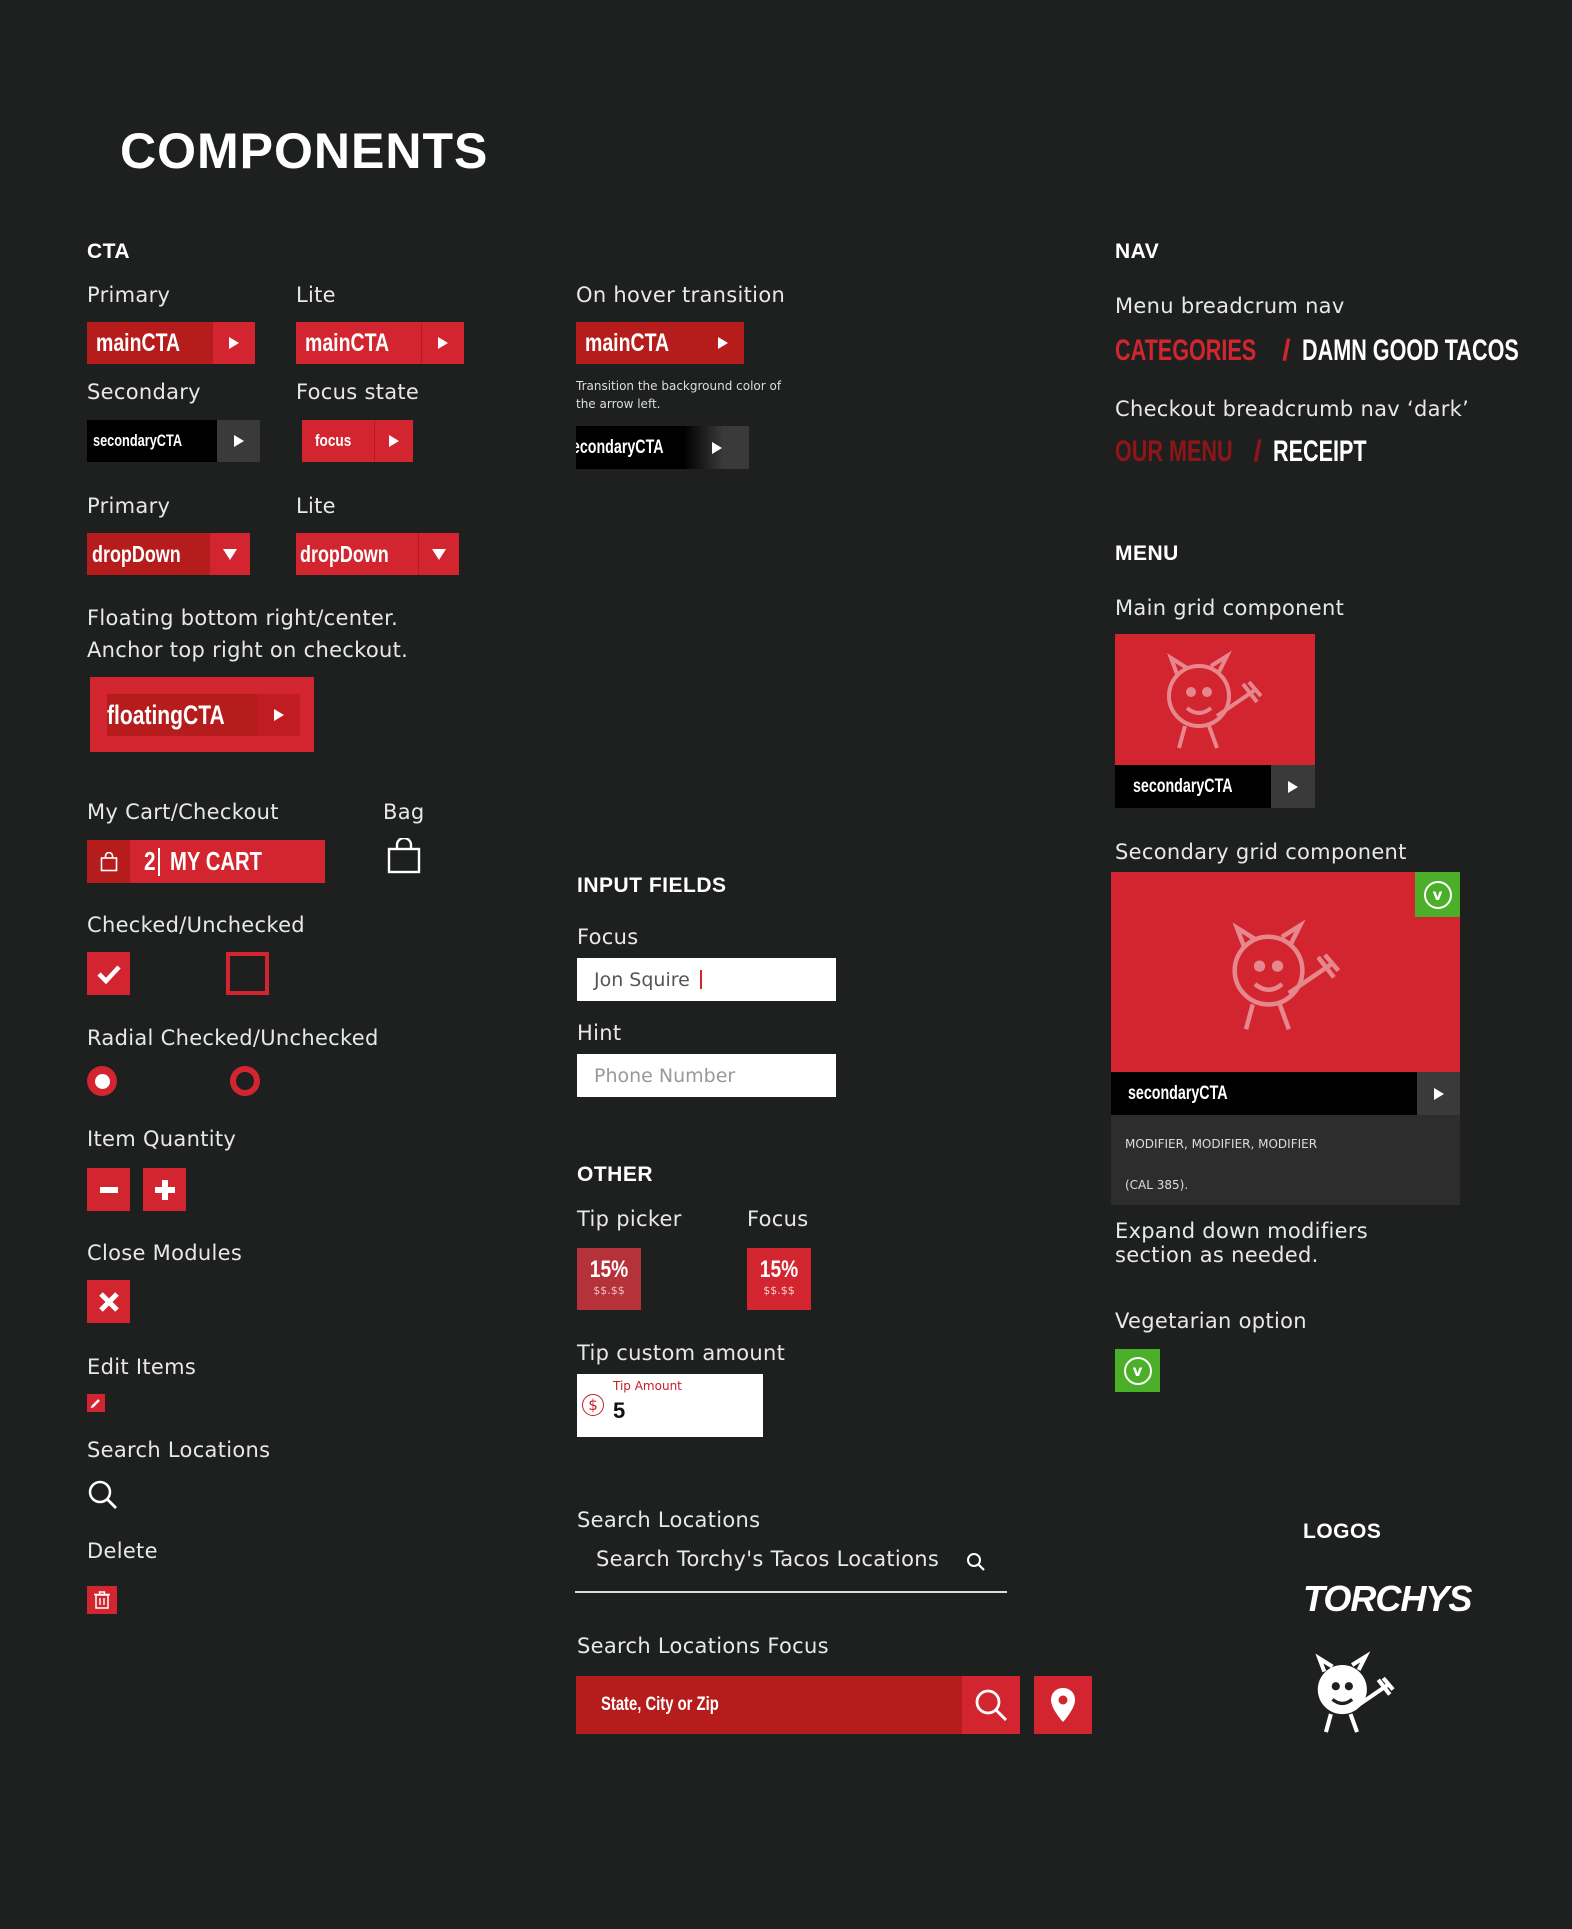 The height and width of the screenshot is (1929, 1572). I want to click on devil-mascot-icon, so click(1286, 974).